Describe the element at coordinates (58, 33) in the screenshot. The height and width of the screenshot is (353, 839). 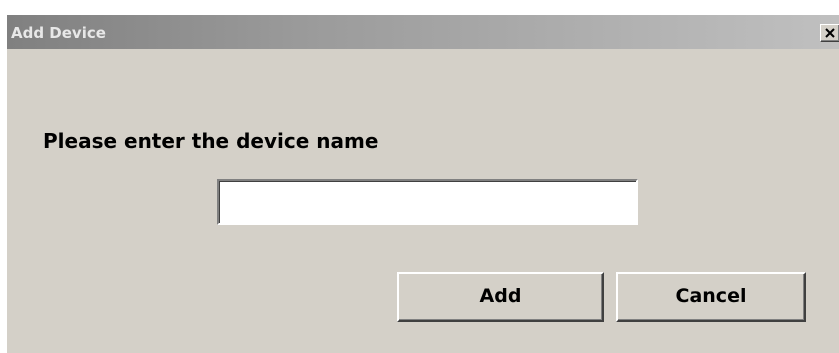
I see `dialog-title: Add Device` at that location.